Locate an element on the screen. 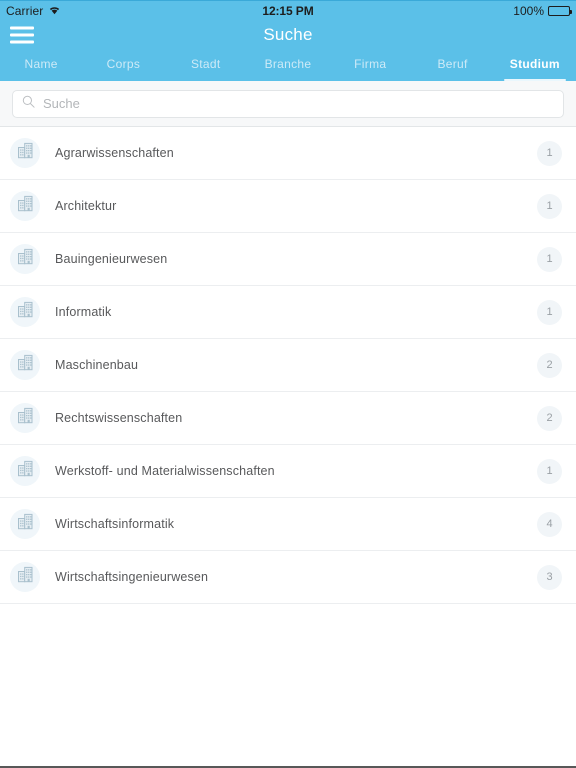  list-item-label: Agrarwissenschaften is located at coordinates (114, 153).